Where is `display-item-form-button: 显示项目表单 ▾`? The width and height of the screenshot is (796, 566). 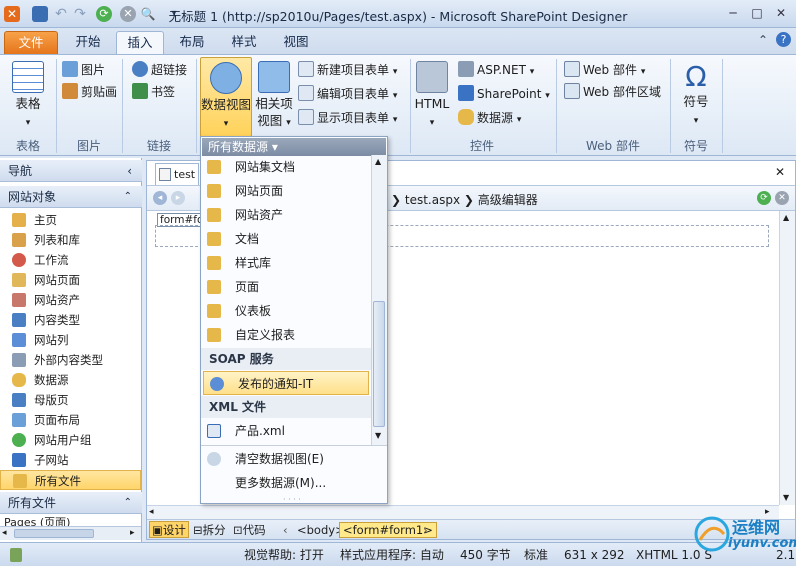 display-item-form-button: 显示项目表单 ▾ is located at coordinates (347, 118).